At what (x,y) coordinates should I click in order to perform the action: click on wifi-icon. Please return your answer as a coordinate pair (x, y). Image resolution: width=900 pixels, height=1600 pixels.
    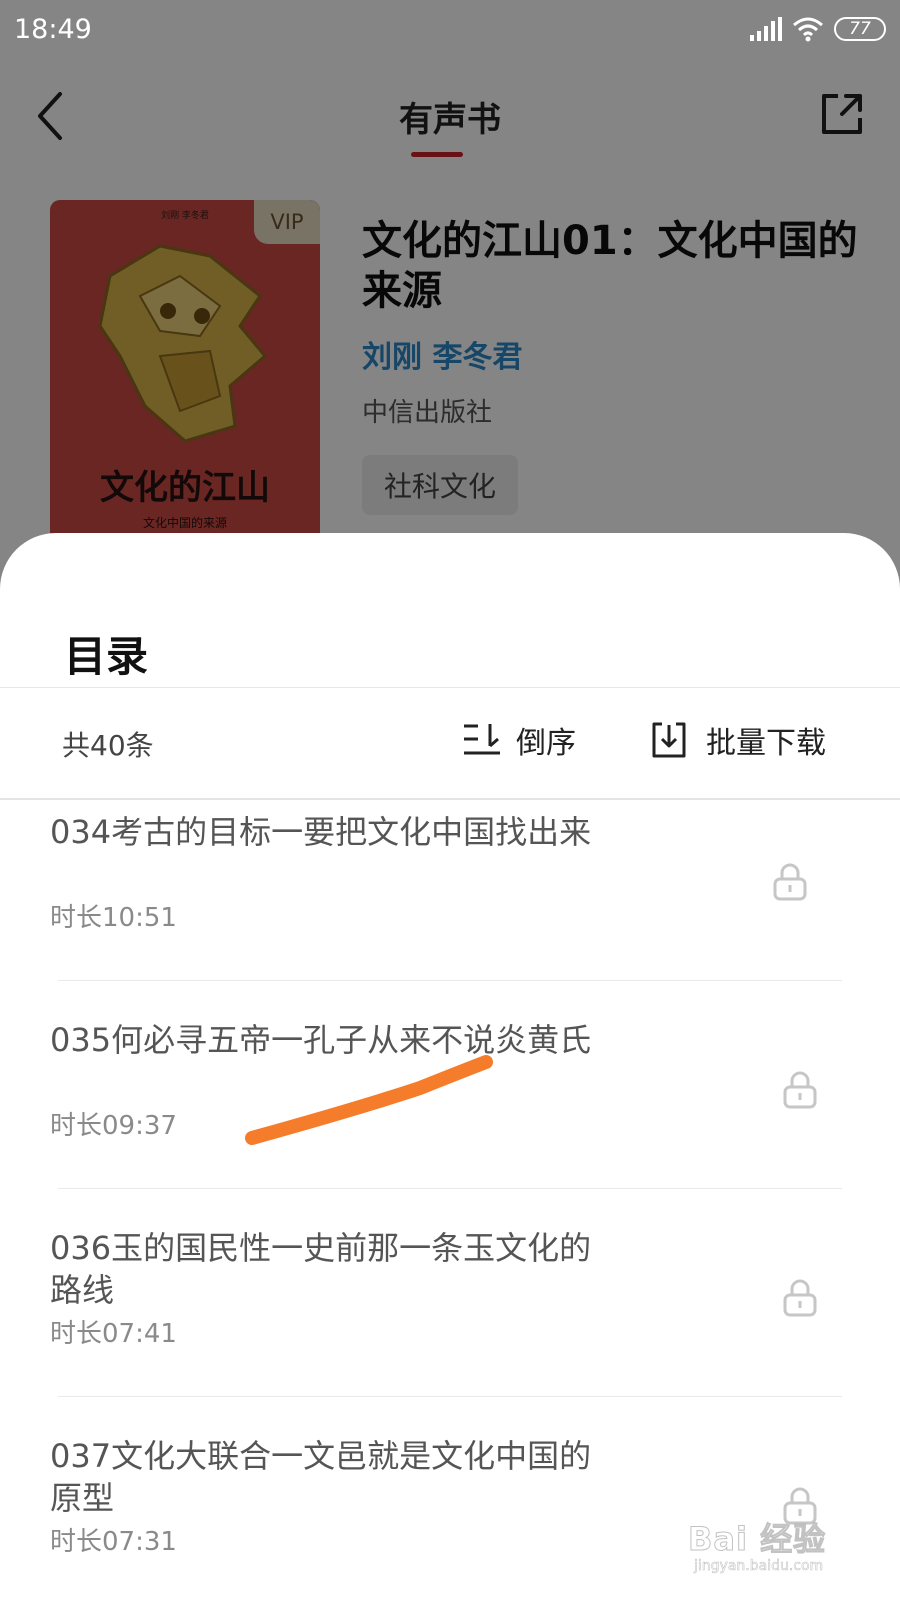
    Looking at the image, I should click on (808, 29).